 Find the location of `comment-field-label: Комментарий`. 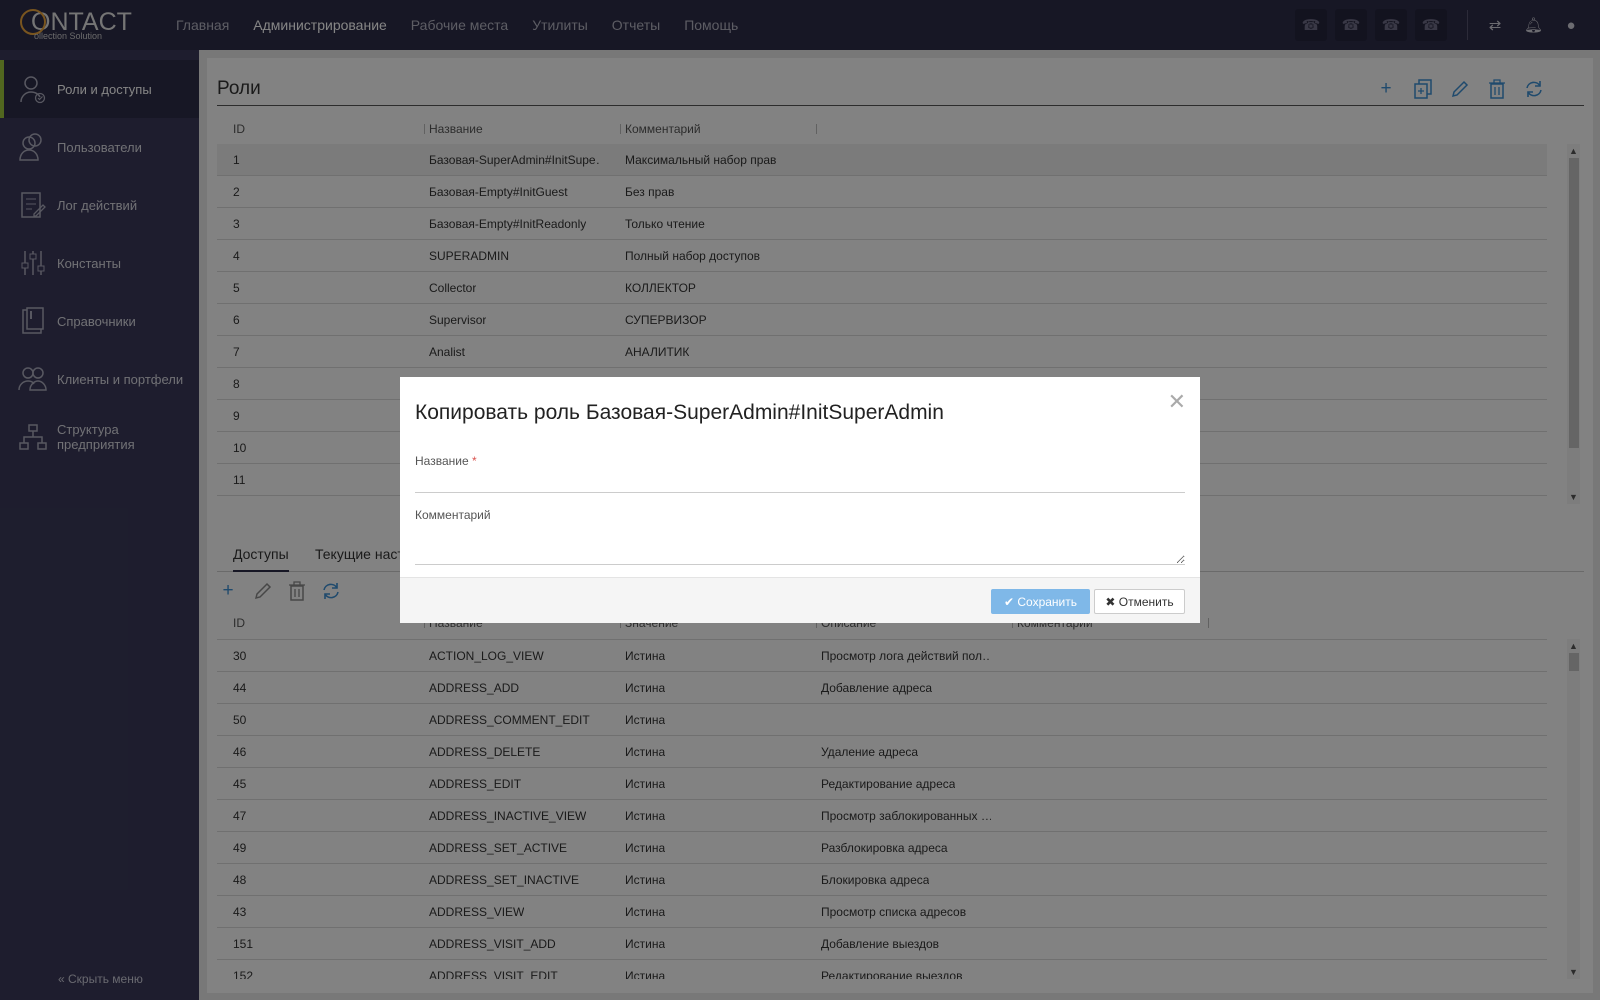

comment-field-label: Комментарий is located at coordinates (453, 515).